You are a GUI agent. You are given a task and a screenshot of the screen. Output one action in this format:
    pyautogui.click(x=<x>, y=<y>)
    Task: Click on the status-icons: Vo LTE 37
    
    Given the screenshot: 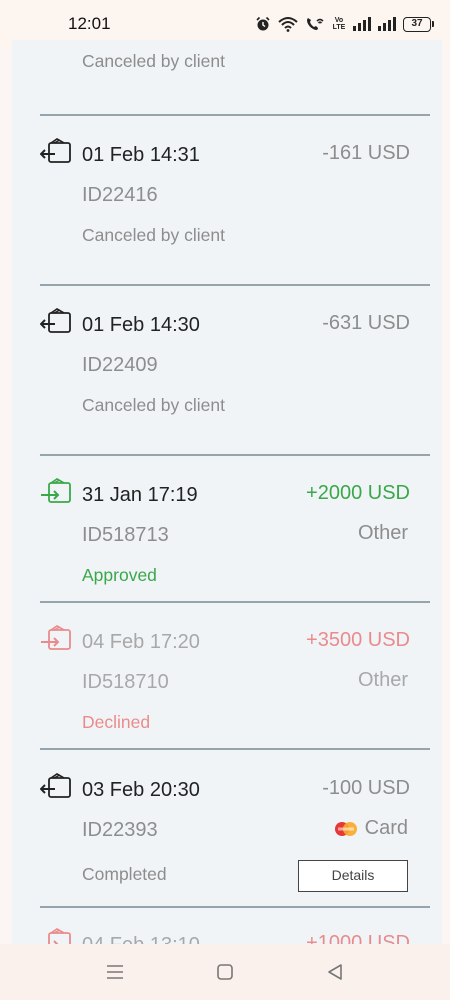 What is the action you would take?
    pyautogui.click(x=344, y=24)
    